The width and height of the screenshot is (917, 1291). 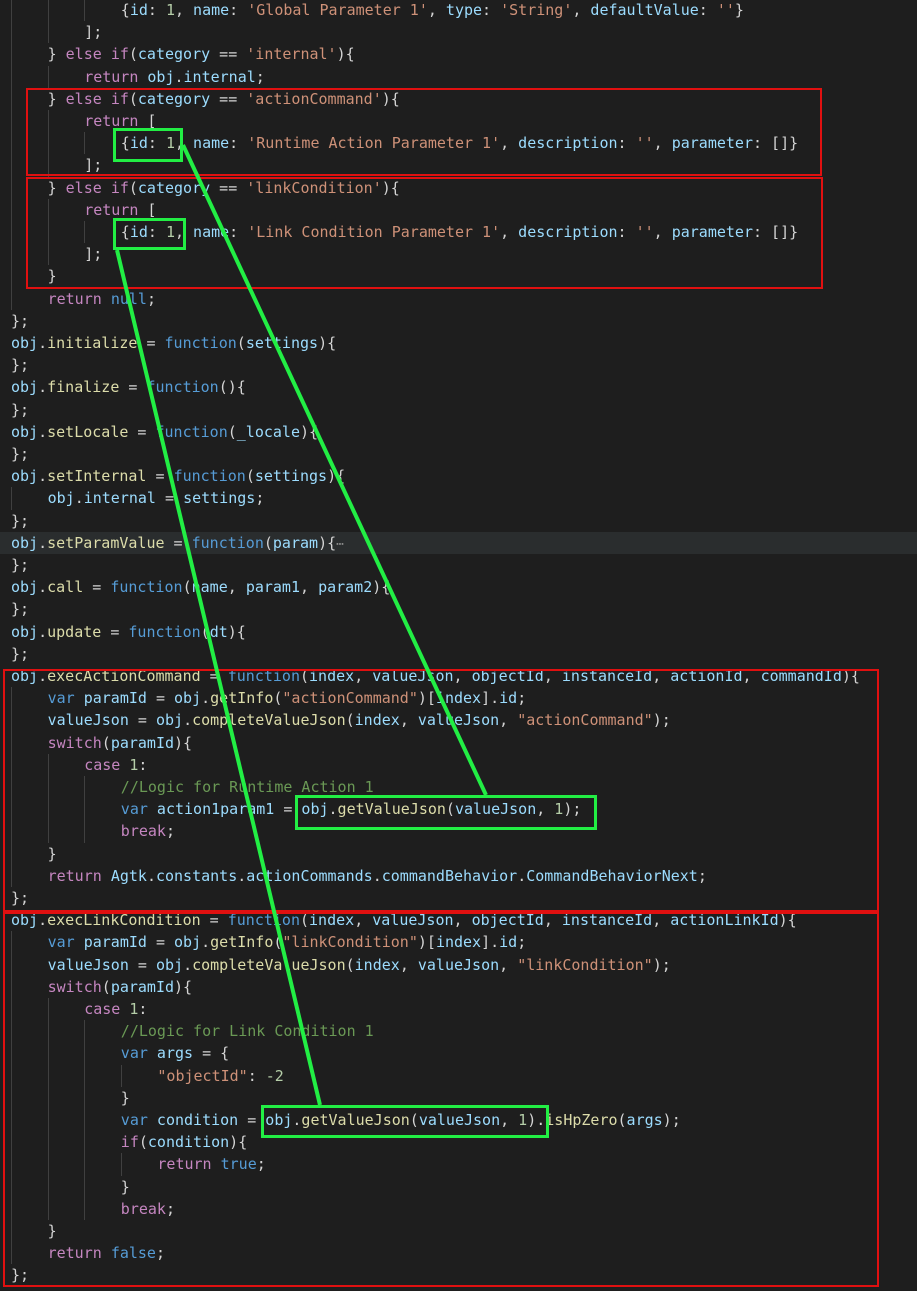 I want to click on code-line: } else if(category == 'internal'){, so click(x=458, y=54).